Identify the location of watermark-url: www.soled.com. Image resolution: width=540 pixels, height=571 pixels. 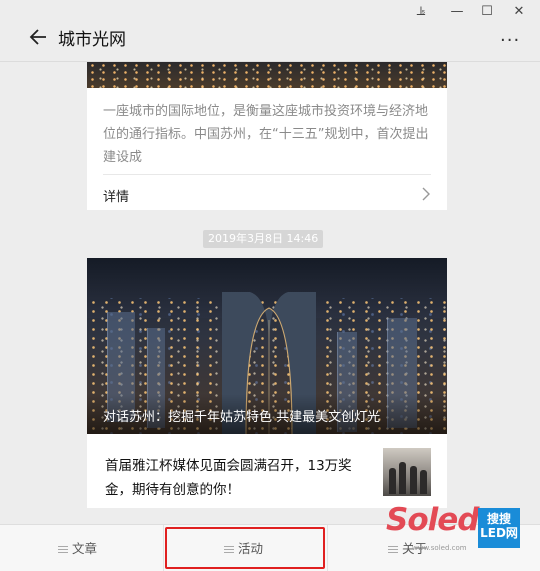
(439, 548).